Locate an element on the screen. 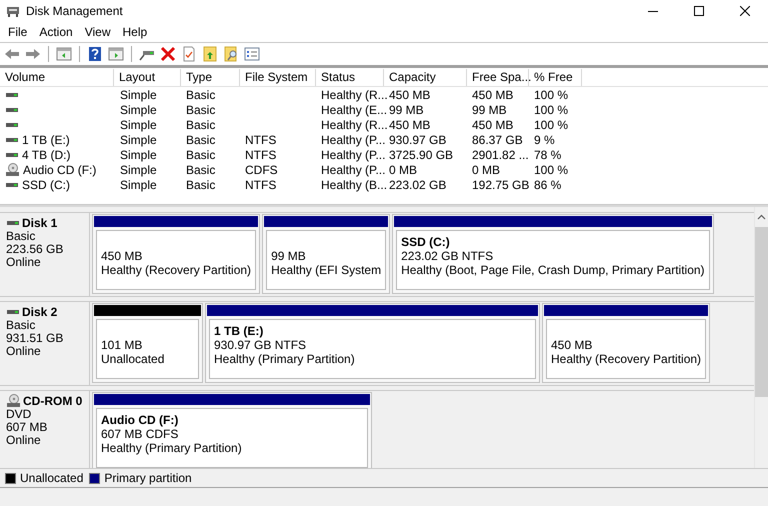 This screenshot has height=506, width=768. table-cell-text: 930.97 GB is located at coordinates (418, 139).